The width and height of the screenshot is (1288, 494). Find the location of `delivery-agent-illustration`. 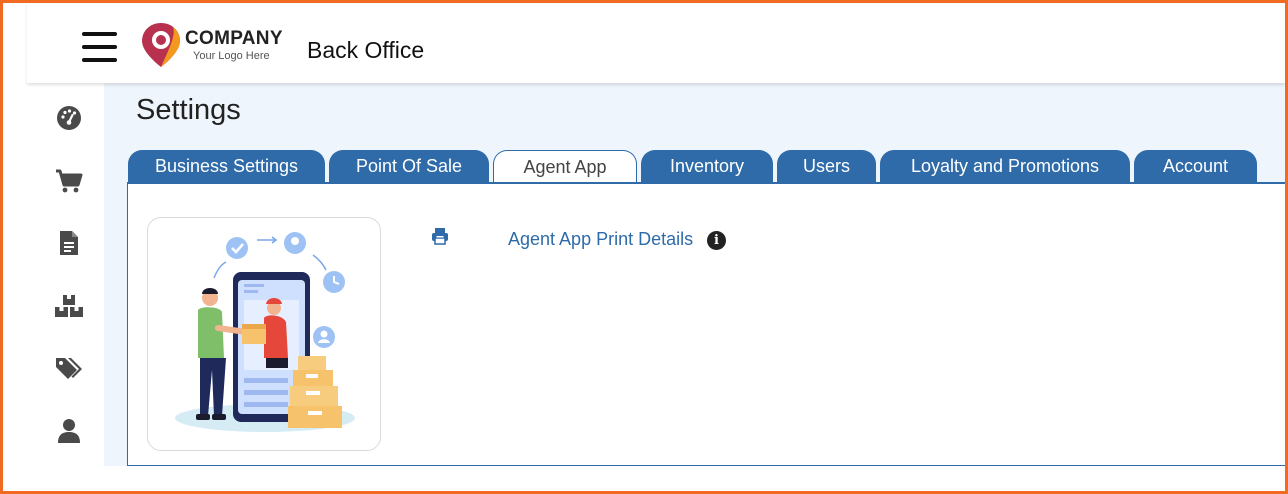

delivery-agent-illustration is located at coordinates (264, 334).